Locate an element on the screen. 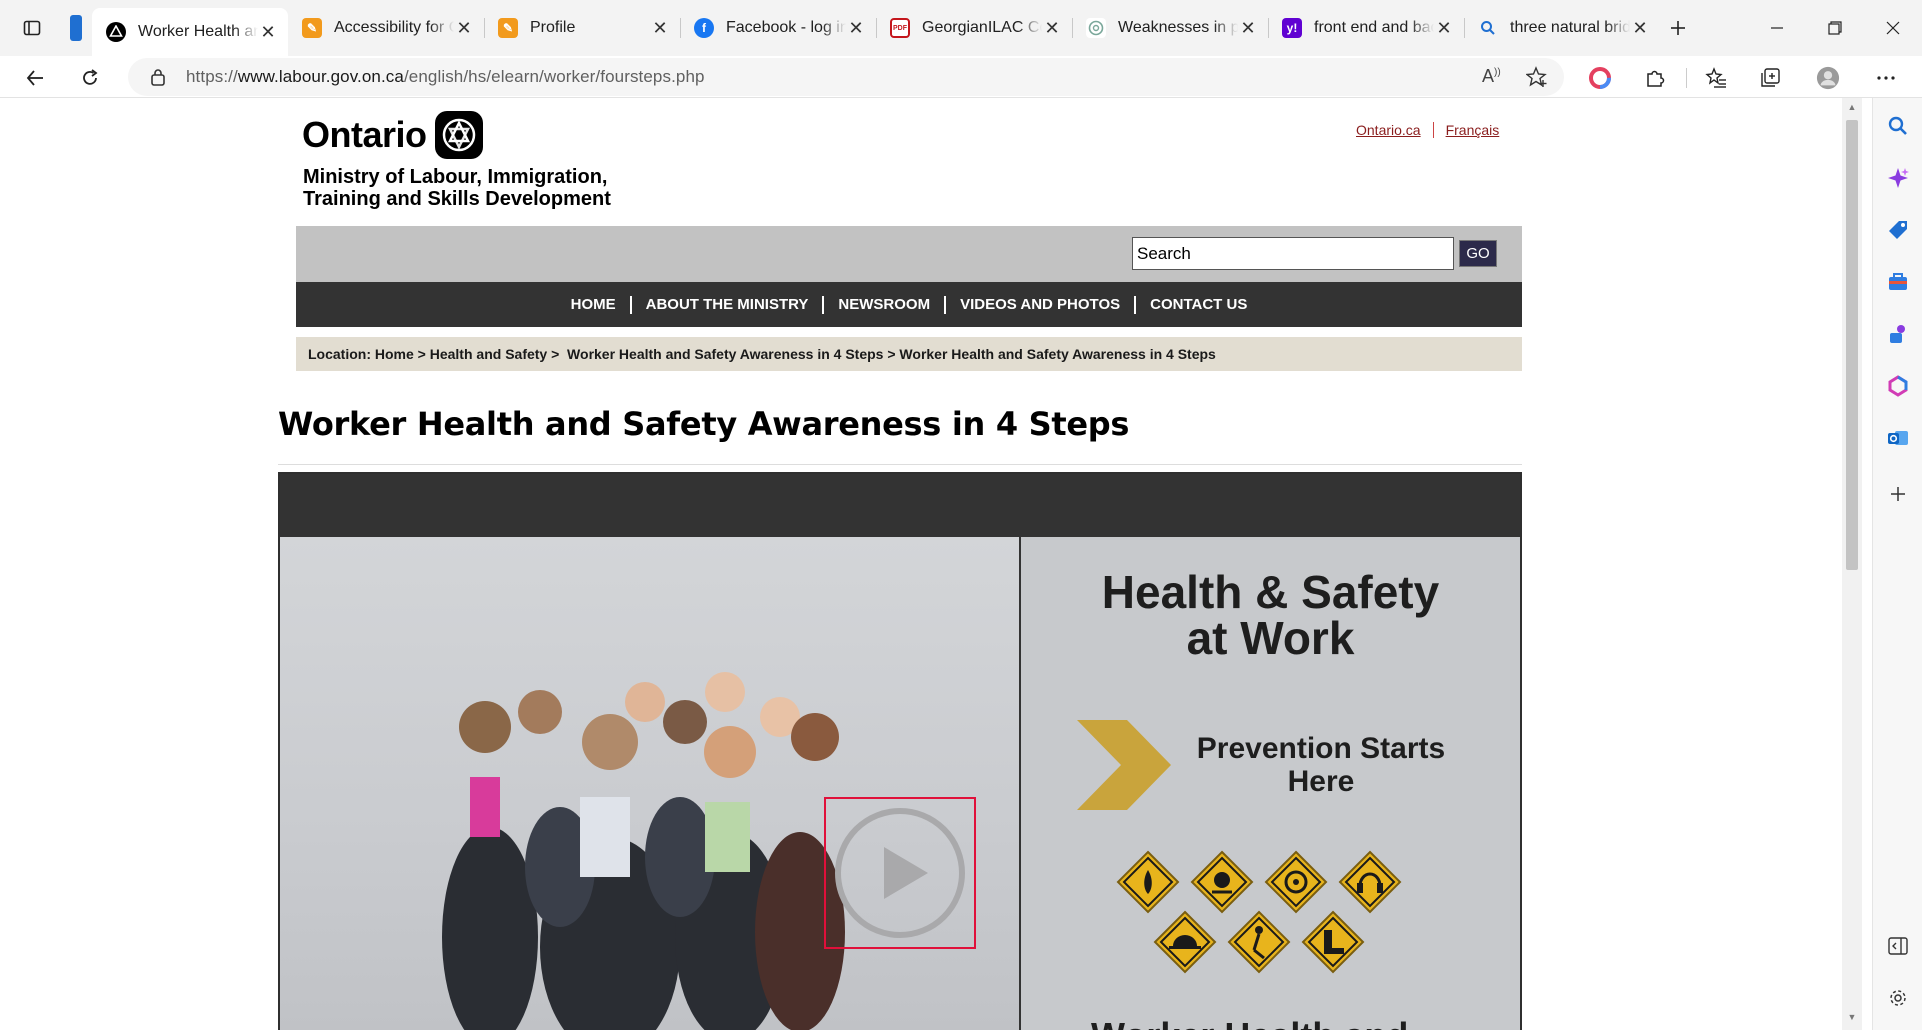 The width and height of the screenshot is (1922, 1030). add-favorite-icon is located at coordinates (1536, 79).